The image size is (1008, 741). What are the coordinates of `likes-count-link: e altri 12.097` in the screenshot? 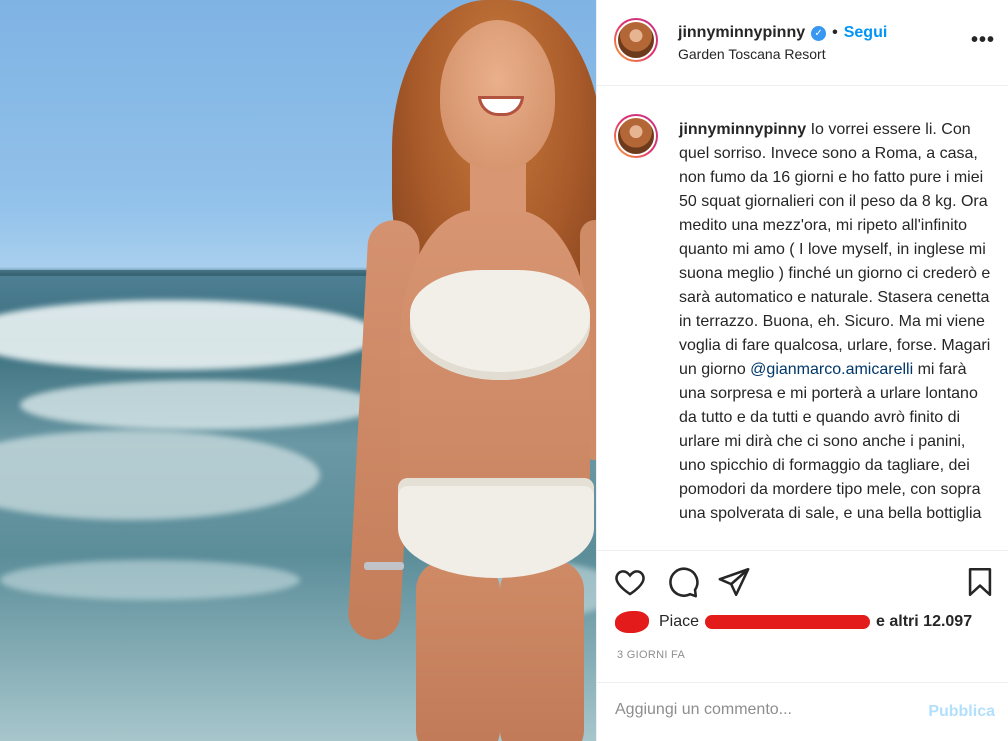 It's located at (924, 622).